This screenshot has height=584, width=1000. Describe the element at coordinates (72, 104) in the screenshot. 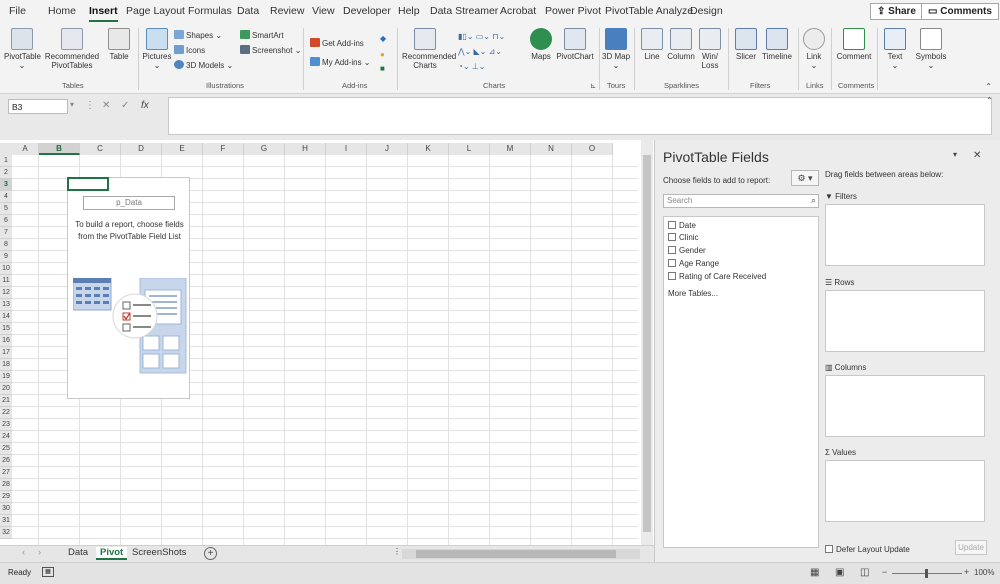

I see `namebox-dropdown-icon: ▾` at that location.